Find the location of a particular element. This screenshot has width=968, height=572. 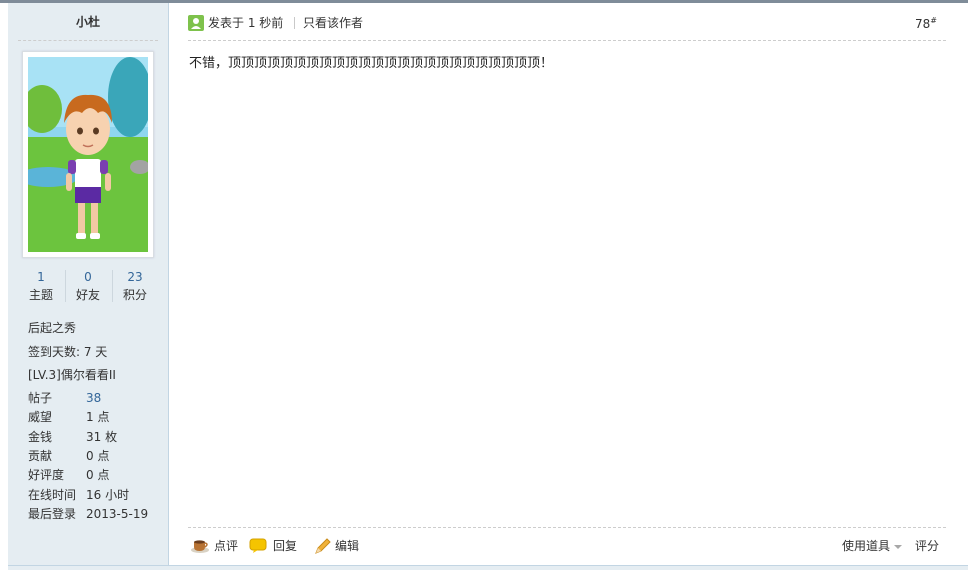

edit-button: 编辑 is located at coordinates (340, 546).